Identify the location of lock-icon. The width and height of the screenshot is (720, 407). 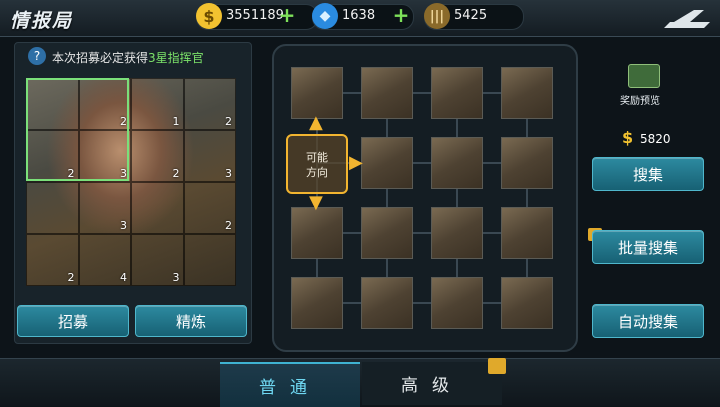
(497, 366).